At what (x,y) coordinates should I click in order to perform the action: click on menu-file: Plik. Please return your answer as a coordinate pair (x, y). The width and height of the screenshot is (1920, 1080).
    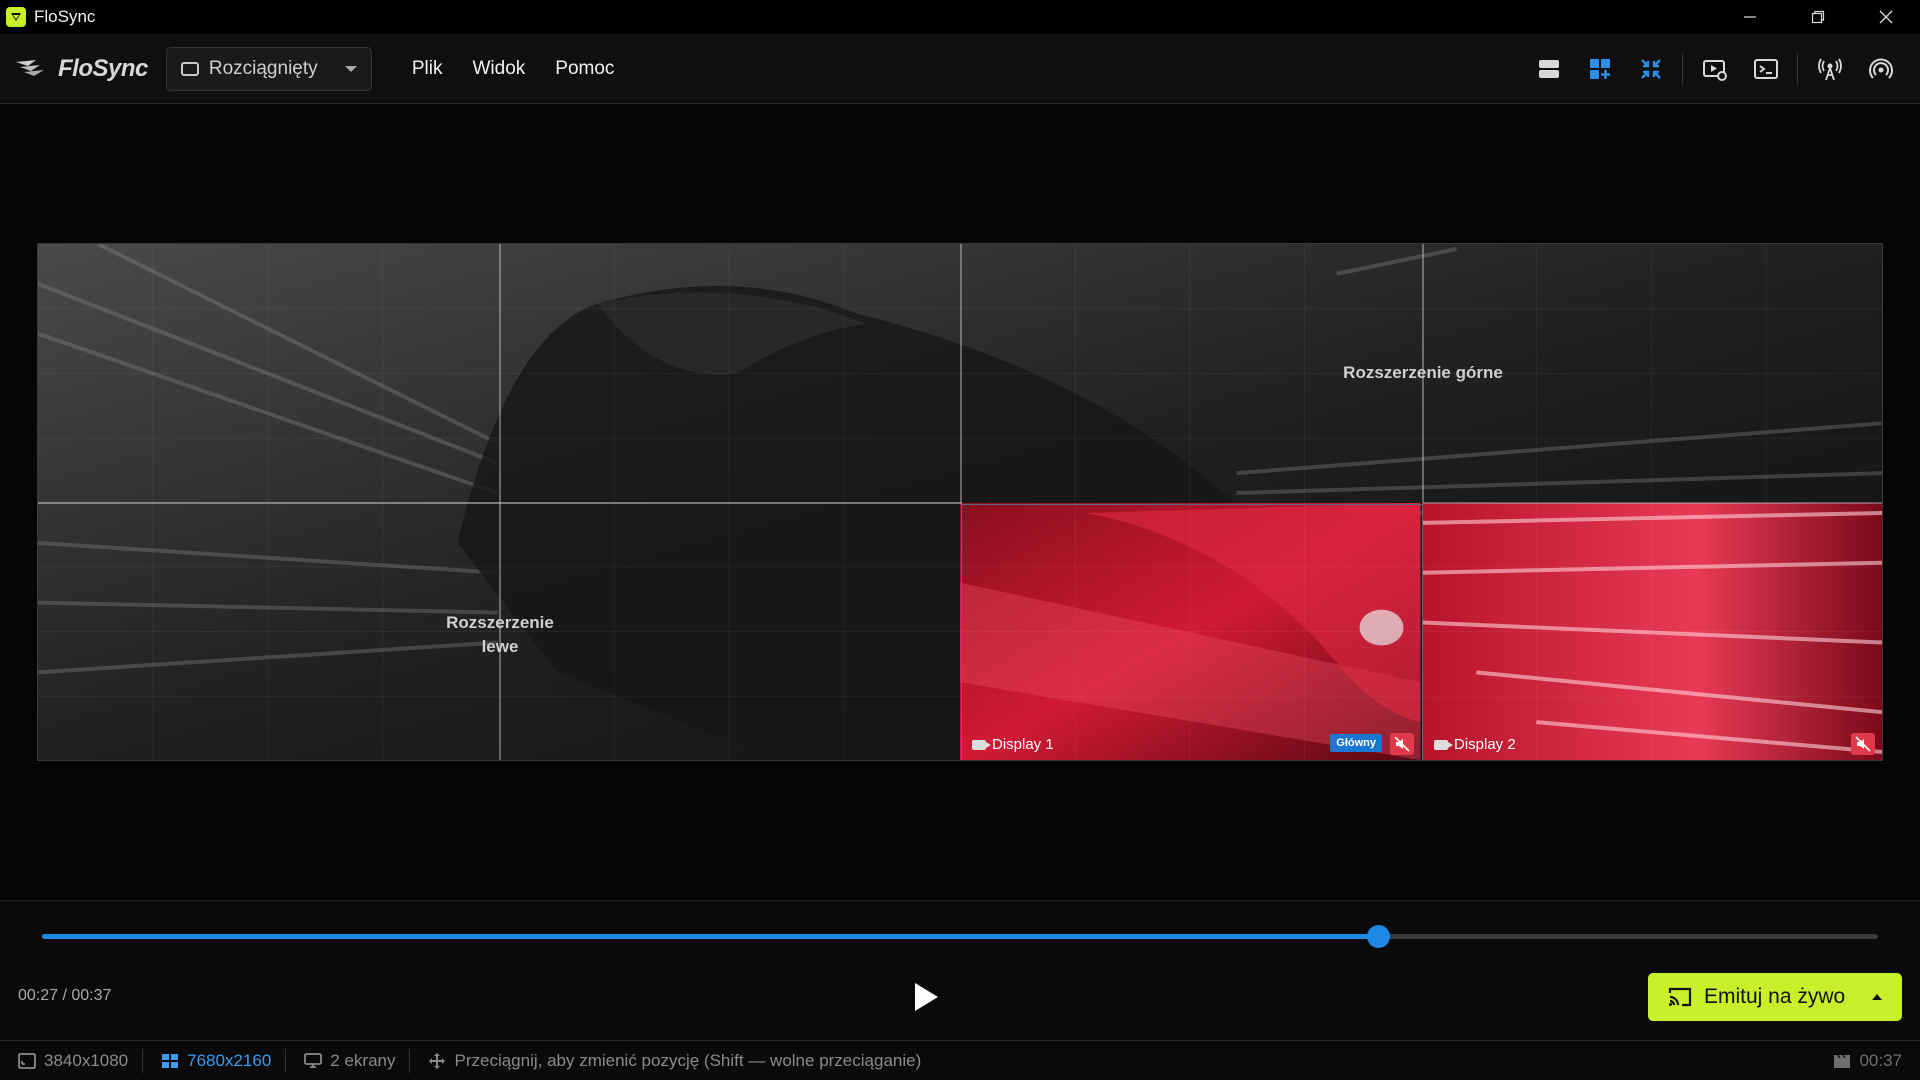
    Looking at the image, I should click on (427, 69).